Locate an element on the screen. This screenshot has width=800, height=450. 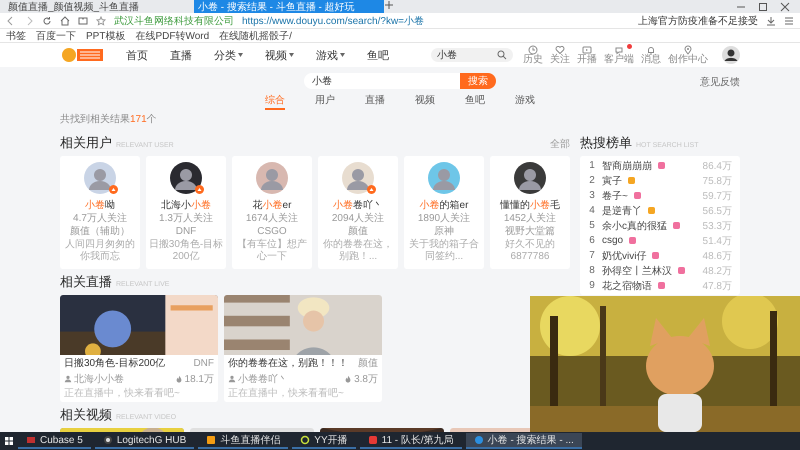
taskbar-item: 斗鱼直播伴侣 is located at coordinates (243, 441).